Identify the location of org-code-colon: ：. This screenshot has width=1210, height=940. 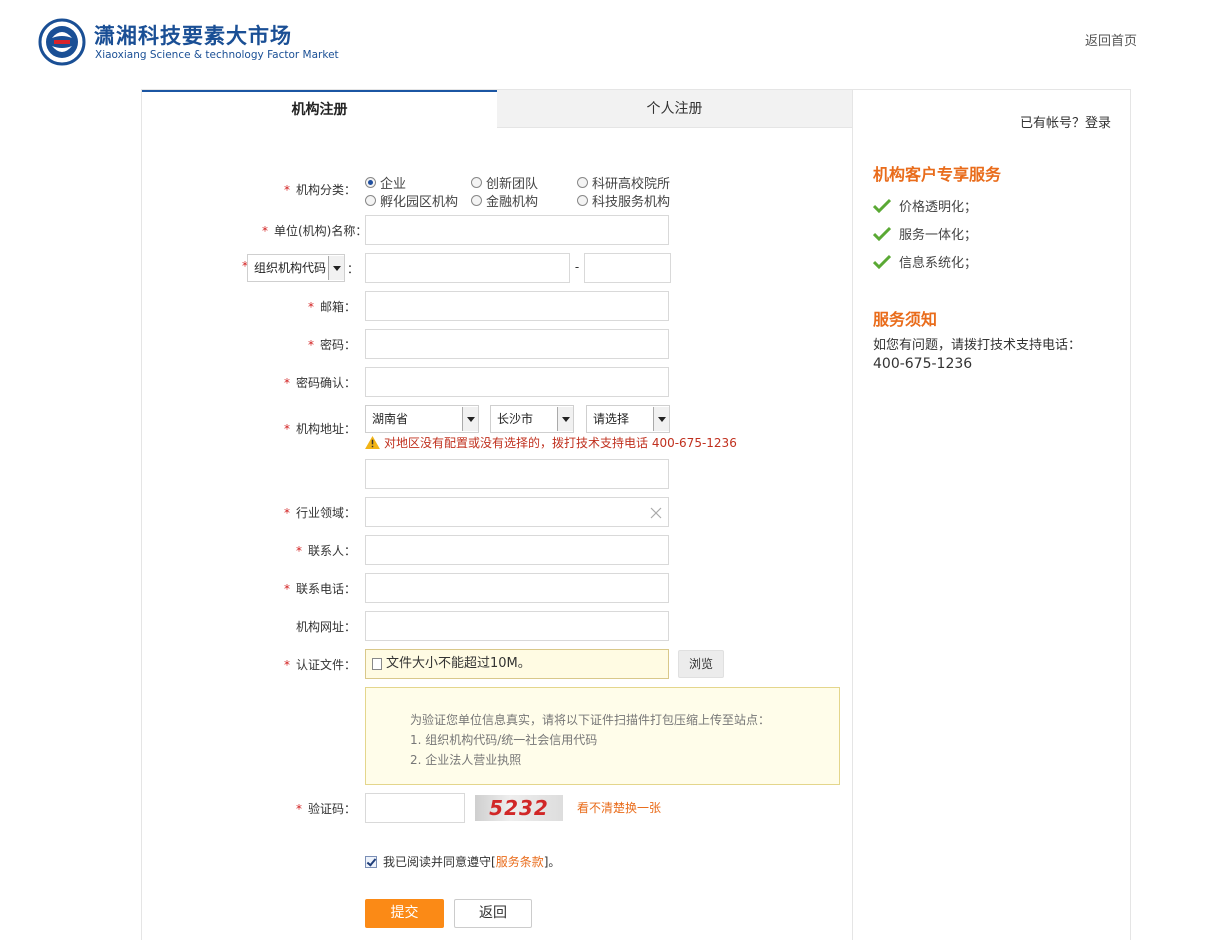
(353, 269).